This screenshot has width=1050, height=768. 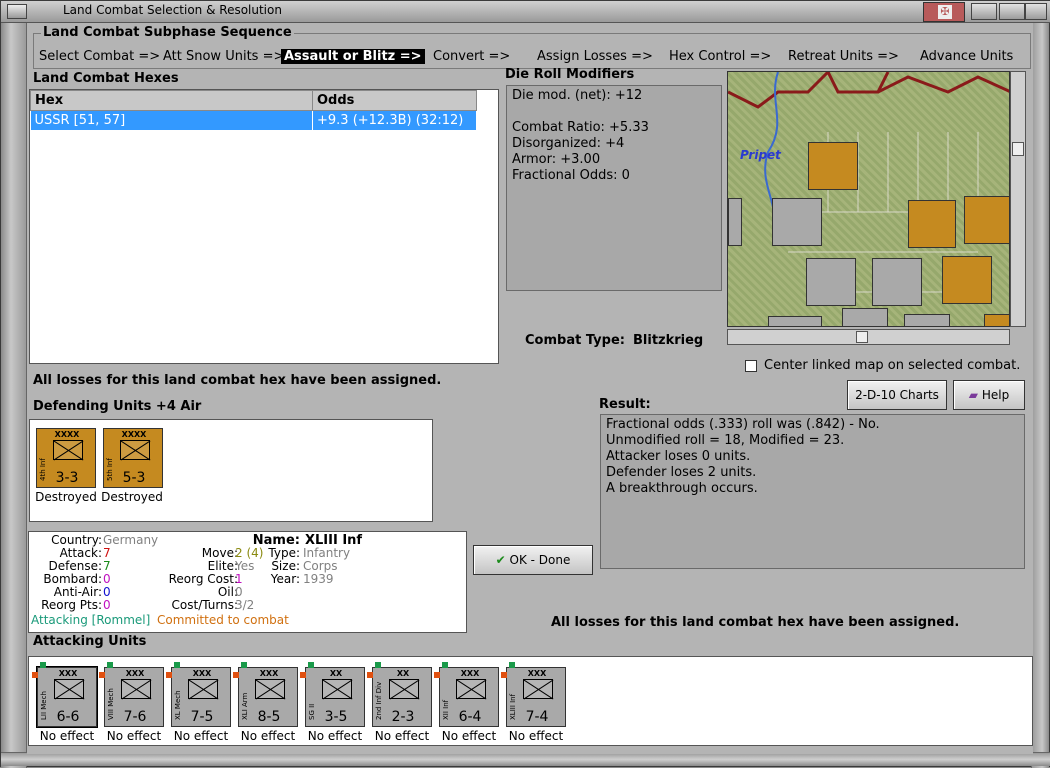 What do you see at coordinates (172, 10) in the screenshot?
I see `window-title: Land Combat Selection & Resolution` at bounding box center [172, 10].